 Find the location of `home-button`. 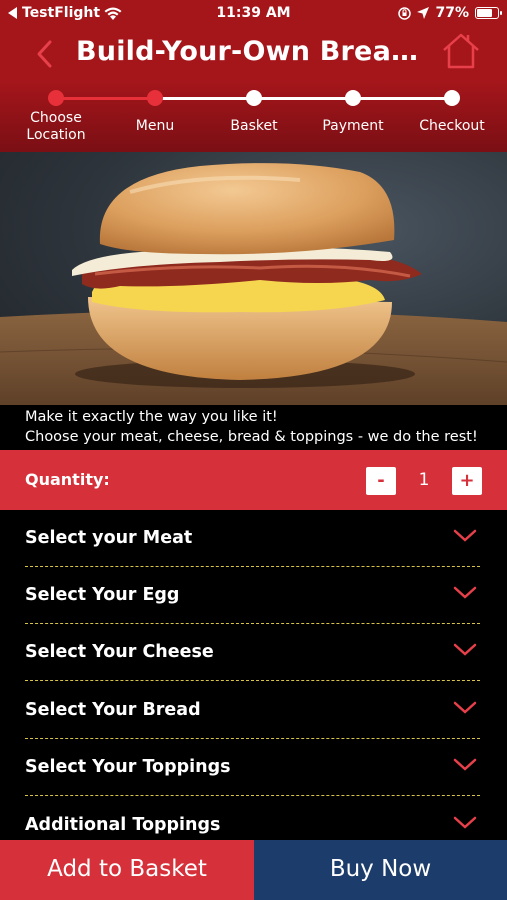

home-button is located at coordinates (461, 51).